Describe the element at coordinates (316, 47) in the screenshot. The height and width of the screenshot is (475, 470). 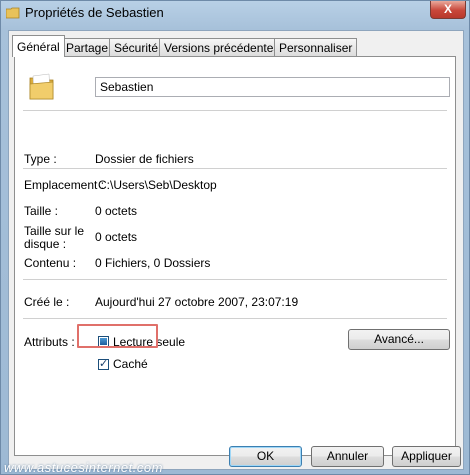
I see `tab-customize: Personnaliser` at that location.